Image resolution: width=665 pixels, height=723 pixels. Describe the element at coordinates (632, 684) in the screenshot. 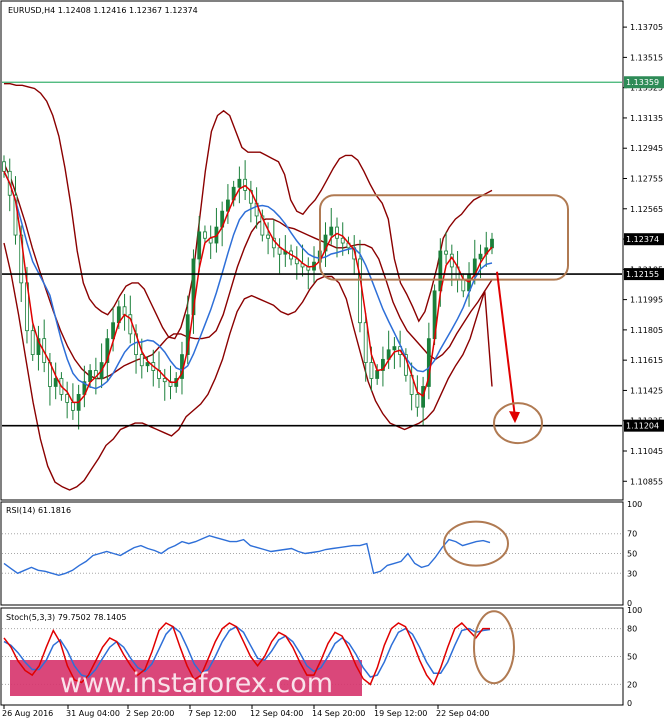

I see `stoch-axis-label: 20` at that location.